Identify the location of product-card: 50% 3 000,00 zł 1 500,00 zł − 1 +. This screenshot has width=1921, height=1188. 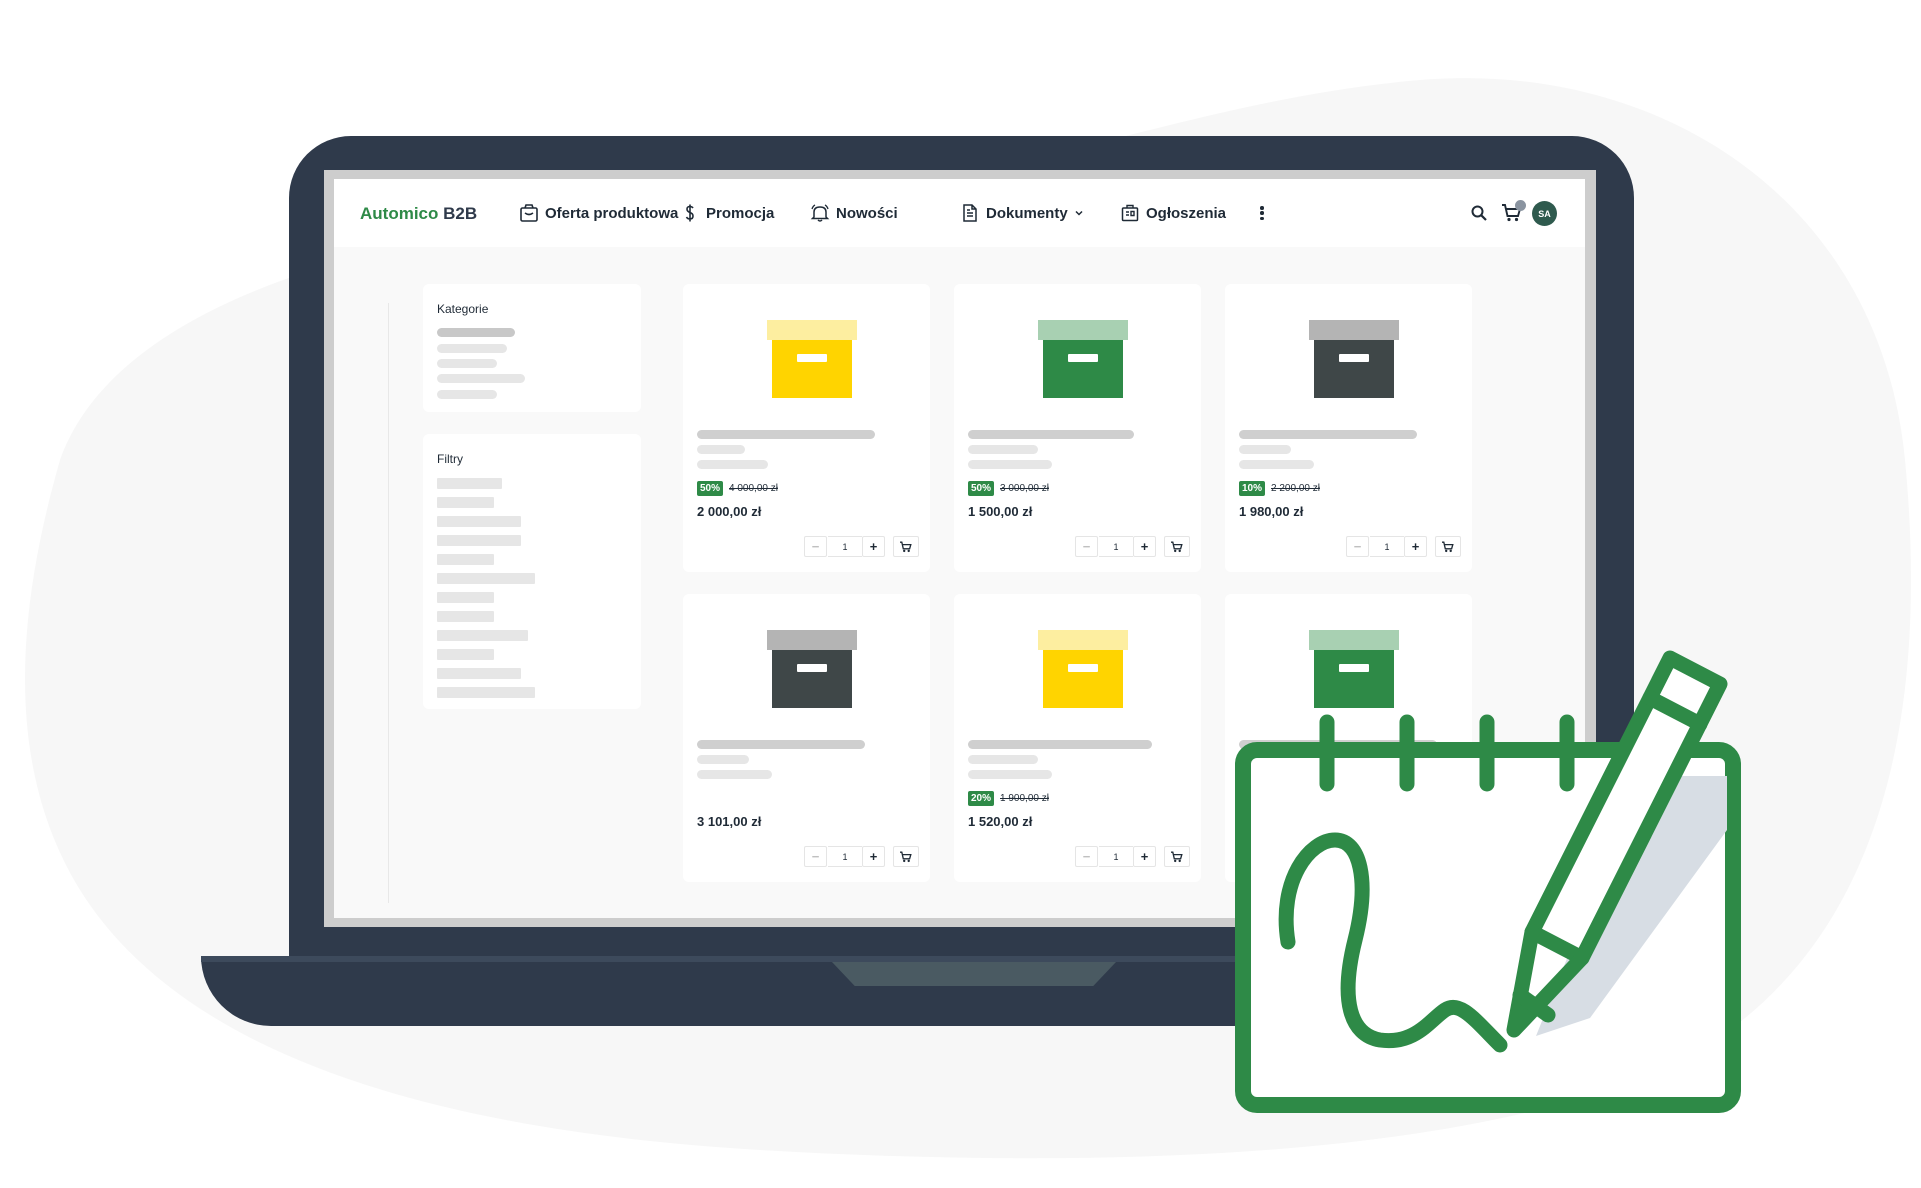
(1077, 428).